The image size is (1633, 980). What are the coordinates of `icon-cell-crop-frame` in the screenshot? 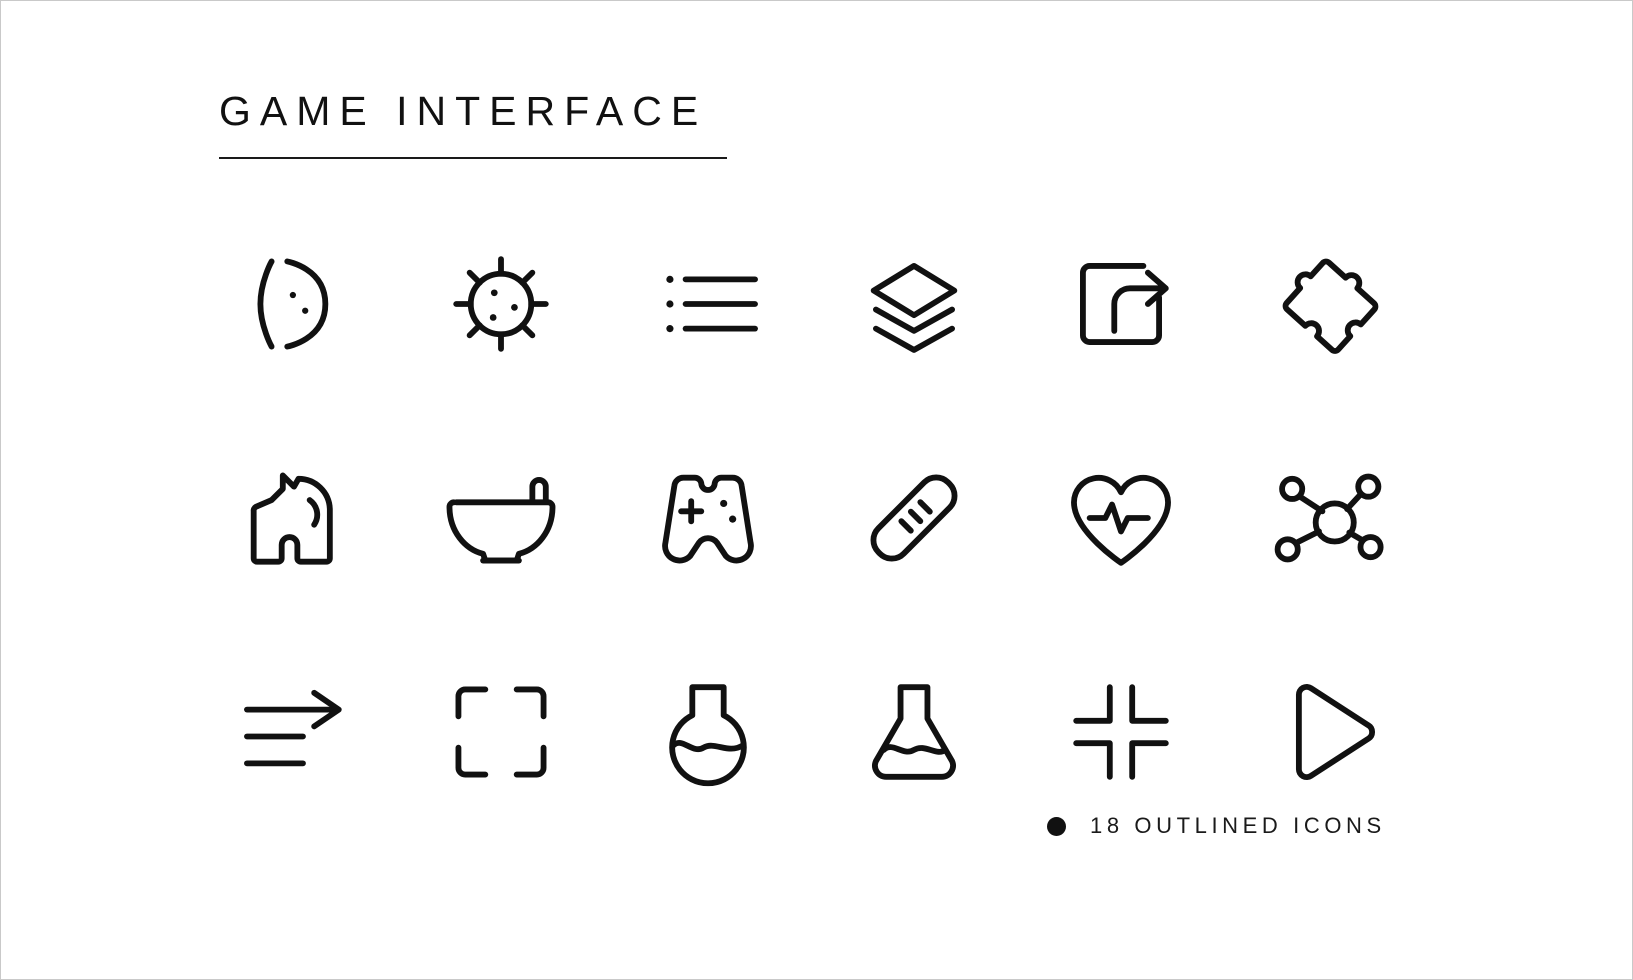 It's located at (501, 732).